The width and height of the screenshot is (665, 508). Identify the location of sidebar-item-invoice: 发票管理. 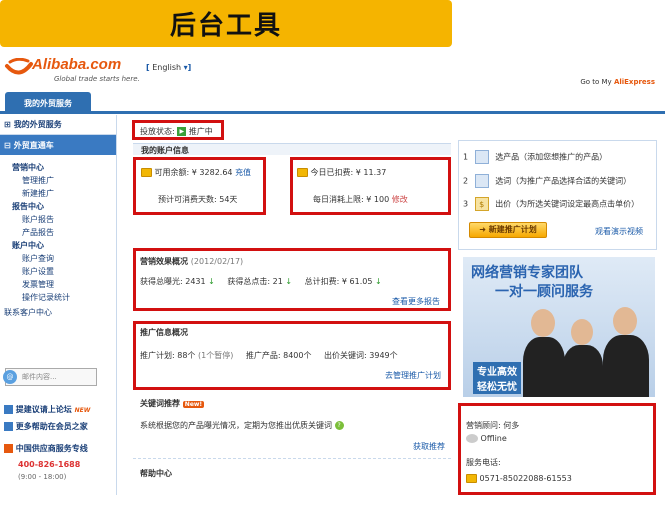
(58, 284).